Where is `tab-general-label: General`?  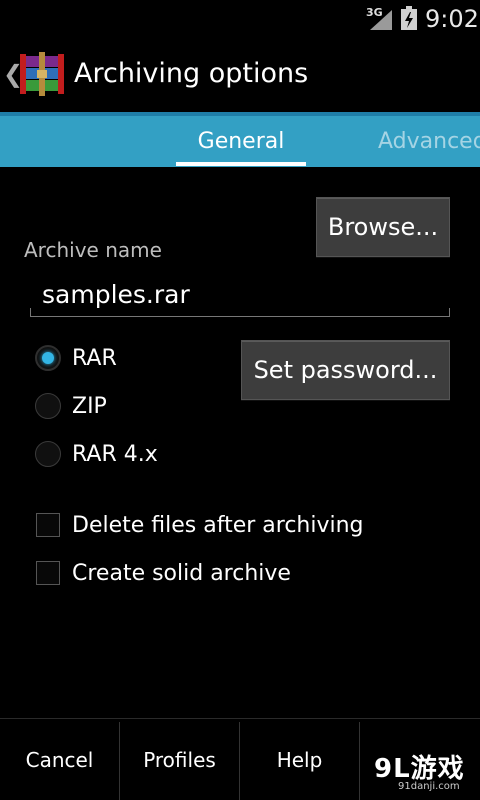
tab-general-label: General is located at coordinates (241, 141).